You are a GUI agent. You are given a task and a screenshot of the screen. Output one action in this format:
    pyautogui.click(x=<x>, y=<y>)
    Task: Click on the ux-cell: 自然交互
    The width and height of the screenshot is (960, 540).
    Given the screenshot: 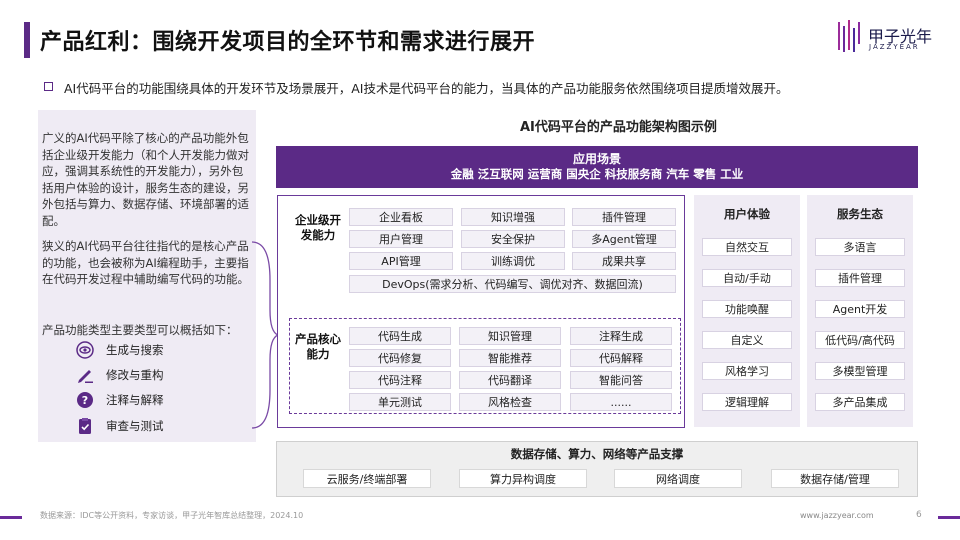 What is the action you would take?
    pyautogui.click(x=747, y=247)
    